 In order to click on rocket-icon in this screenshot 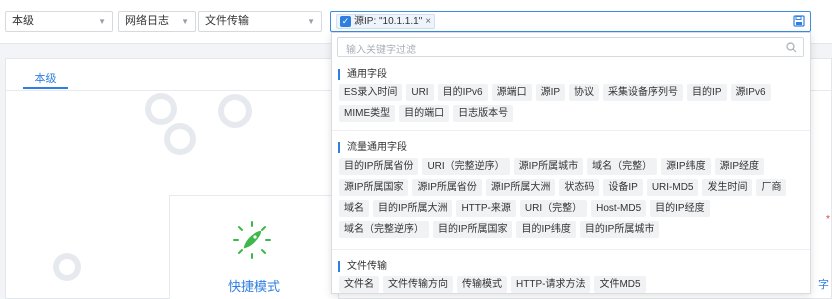, I will do `click(252, 240)`.